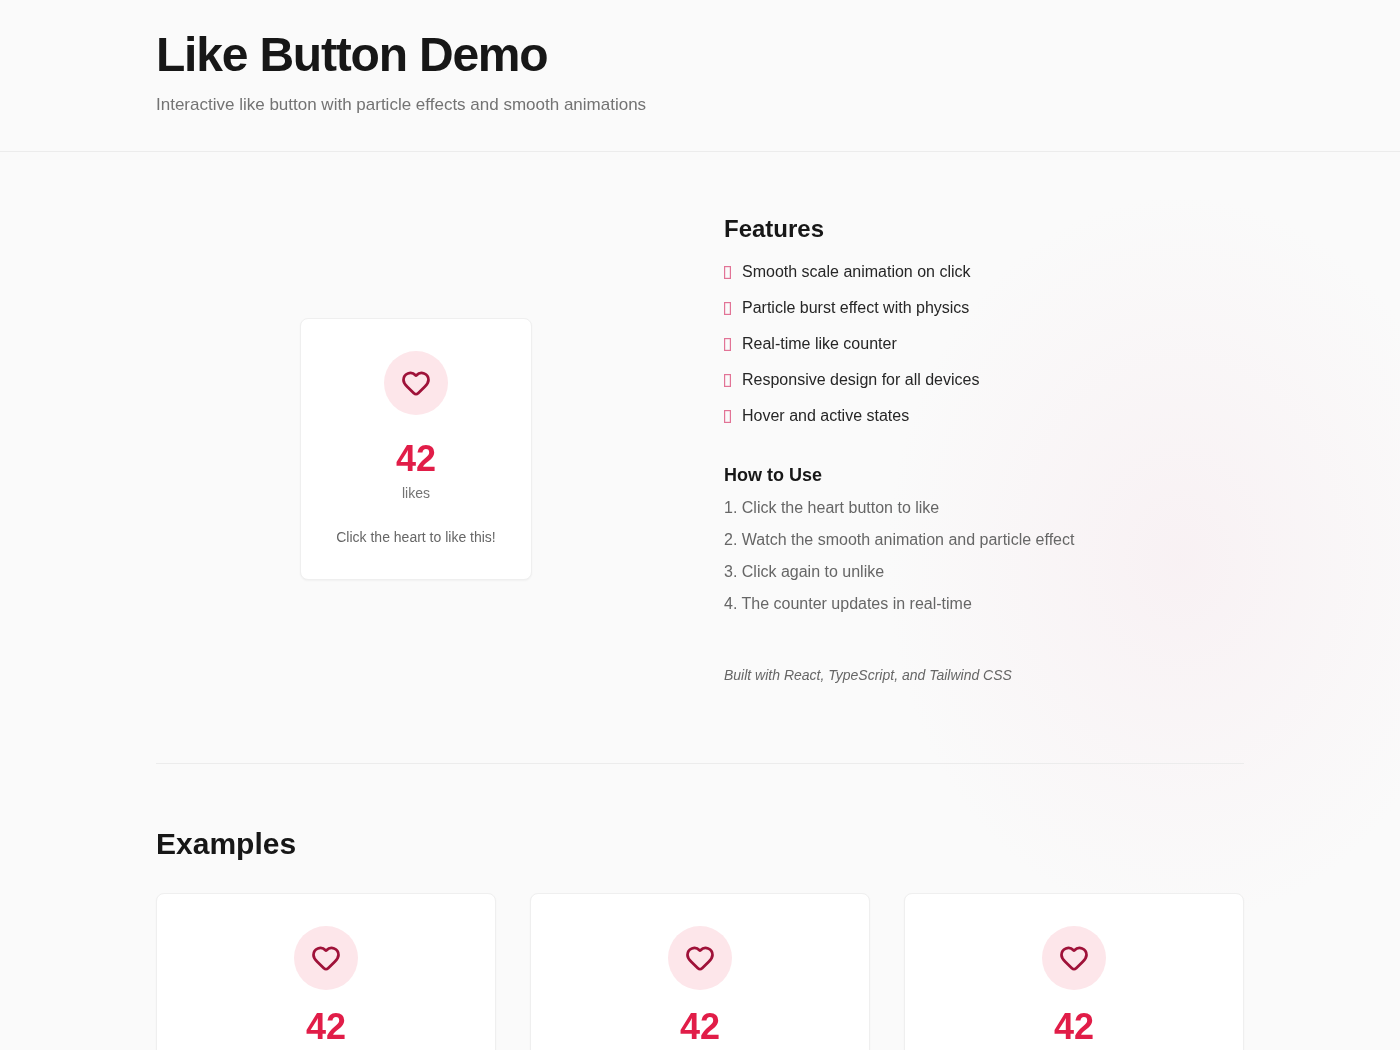 Image resolution: width=1400 pixels, height=1050 pixels. I want to click on footnote: Built with React, TypeScript, and Tailwind CSS, so click(868, 675).